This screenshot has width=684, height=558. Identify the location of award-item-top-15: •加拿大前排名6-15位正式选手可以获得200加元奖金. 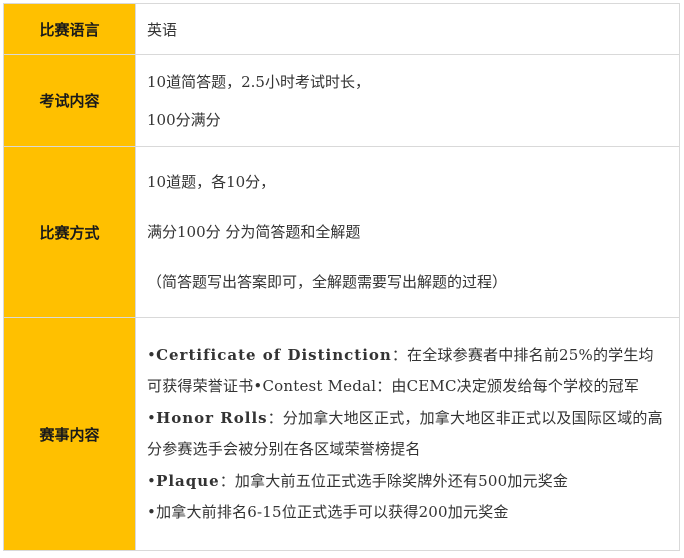
(407, 513).